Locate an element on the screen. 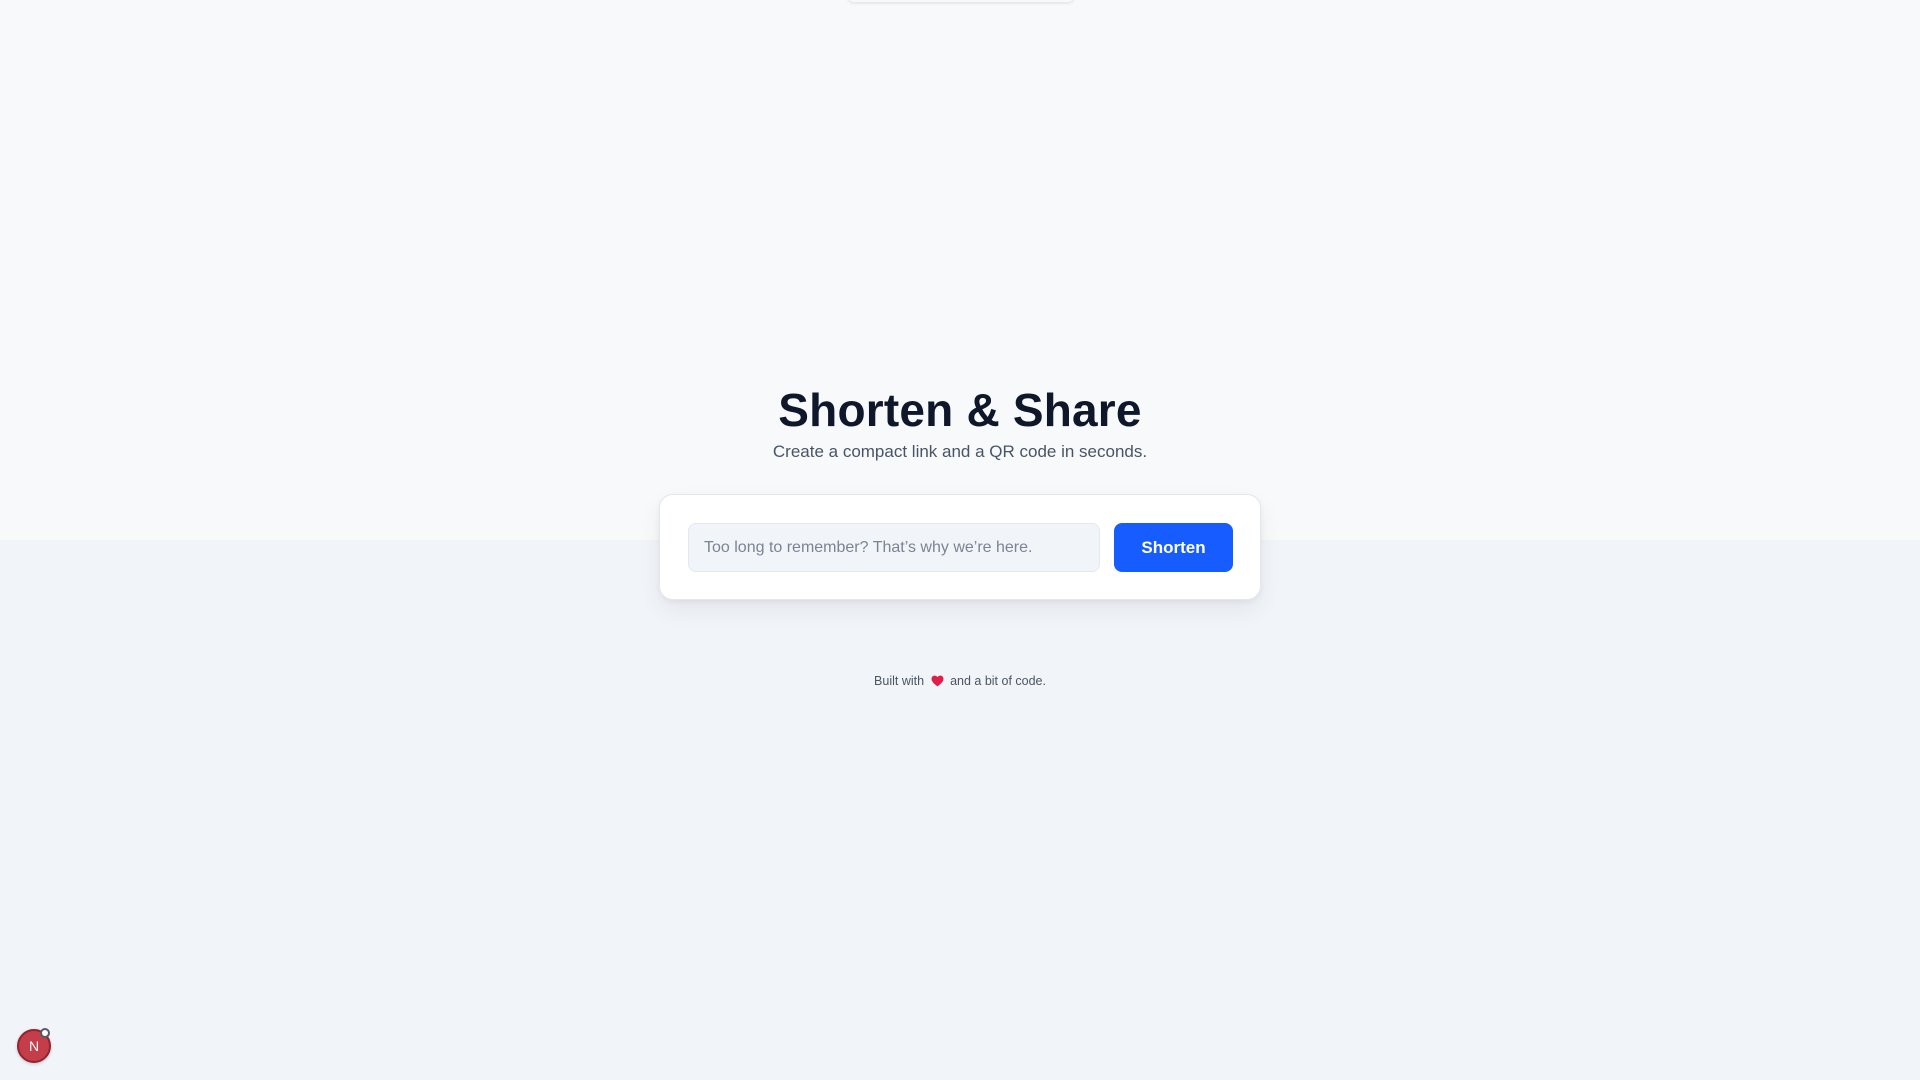  top-edge-shadow is located at coordinates (961, 1).